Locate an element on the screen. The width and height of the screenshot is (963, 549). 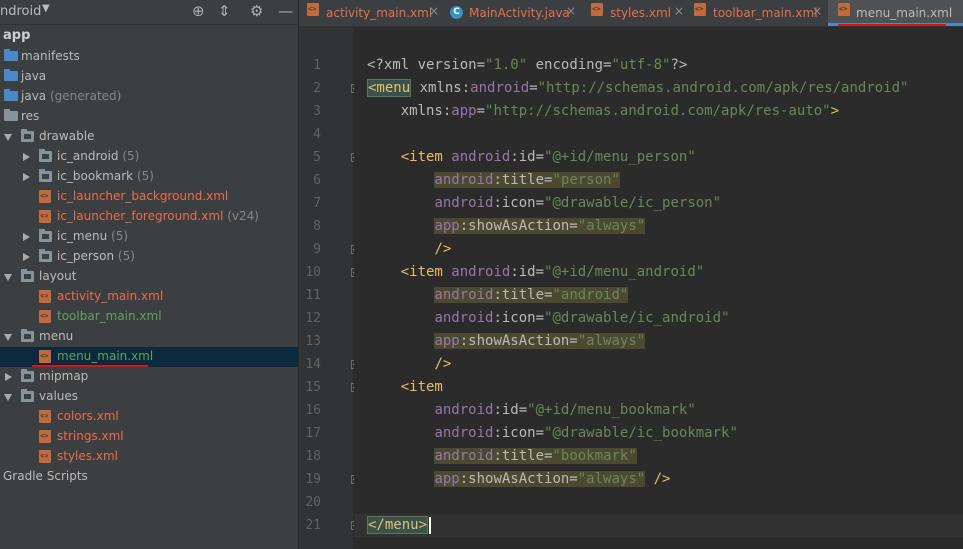
tree-item-label: java (generated) is located at coordinates (71, 96).